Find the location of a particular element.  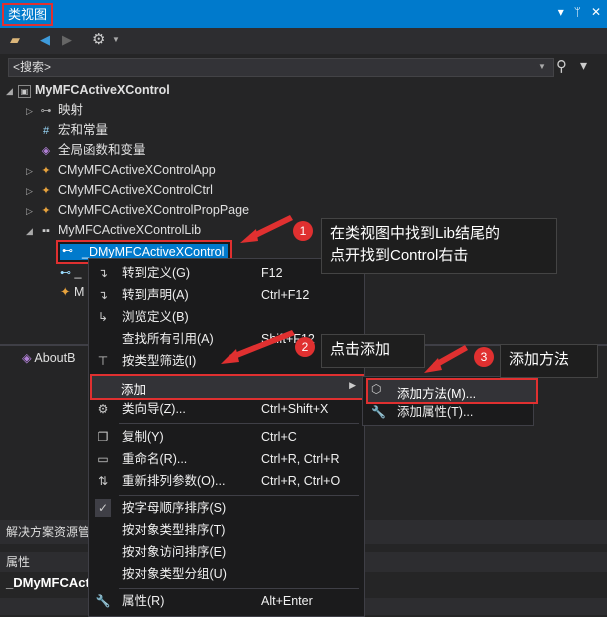

step-badge-2: 2 is located at coordinates (305, 347).